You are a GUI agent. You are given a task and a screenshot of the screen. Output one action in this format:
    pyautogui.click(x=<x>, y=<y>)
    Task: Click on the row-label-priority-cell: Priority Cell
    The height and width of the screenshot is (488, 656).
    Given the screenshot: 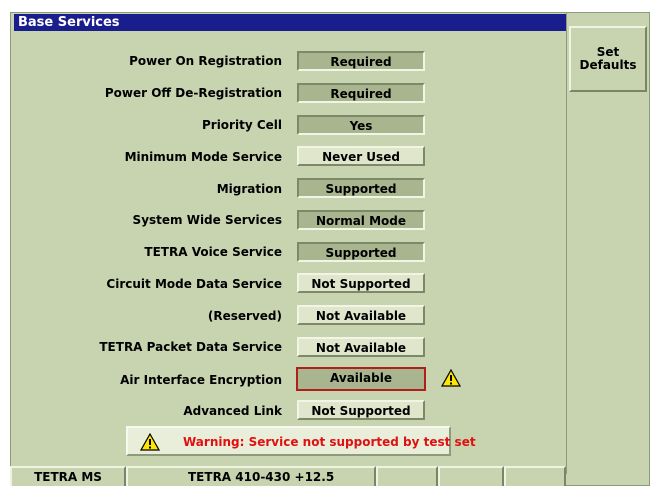 What is the action you would take?
    pyautogui.click(x=241, y=125)
    